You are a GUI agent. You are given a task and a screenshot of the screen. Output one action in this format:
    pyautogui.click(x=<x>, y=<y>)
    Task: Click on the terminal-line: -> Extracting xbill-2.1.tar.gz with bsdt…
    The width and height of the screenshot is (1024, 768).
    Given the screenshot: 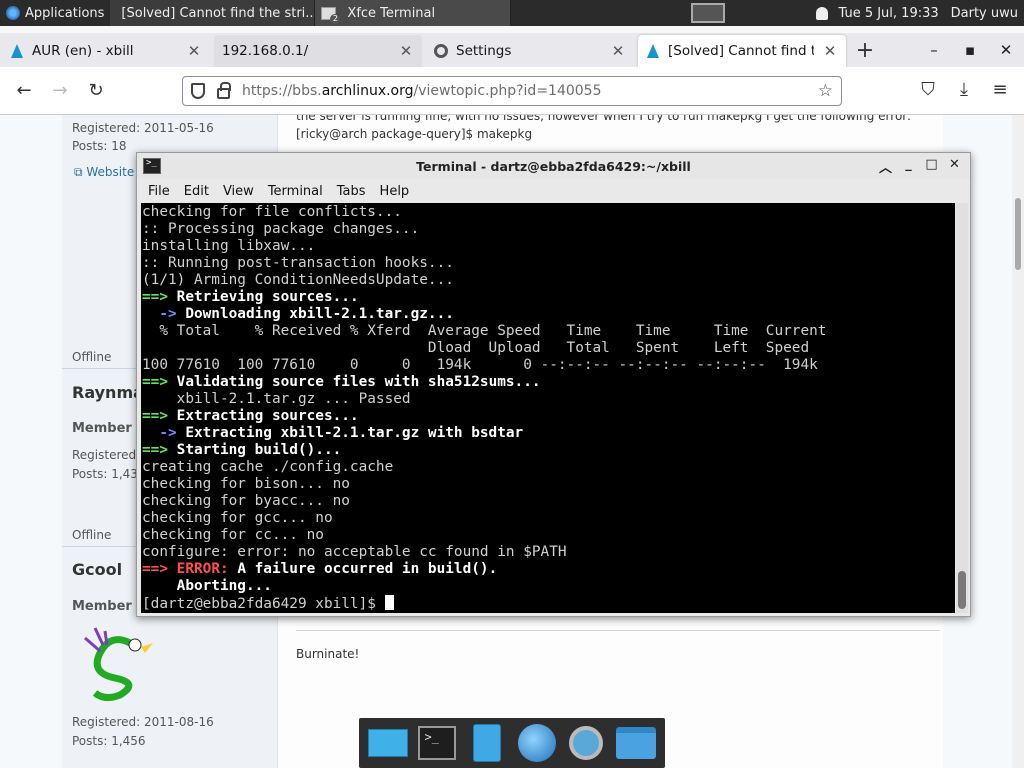 What is the action you would take?
    pyautogui.click(x=548, y=433)
    